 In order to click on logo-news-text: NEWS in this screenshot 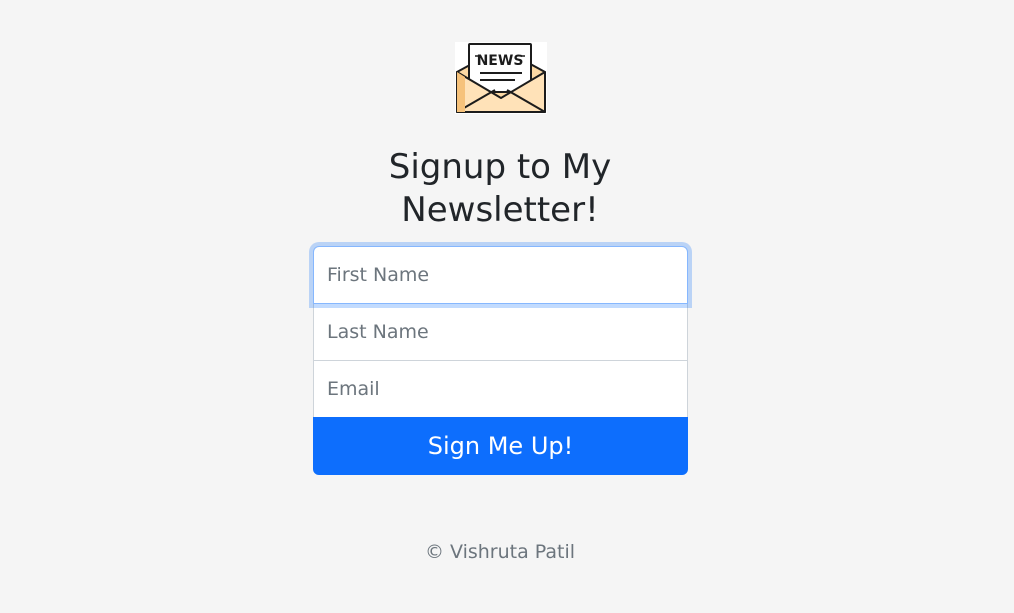, I will do `click(500, 61)`.